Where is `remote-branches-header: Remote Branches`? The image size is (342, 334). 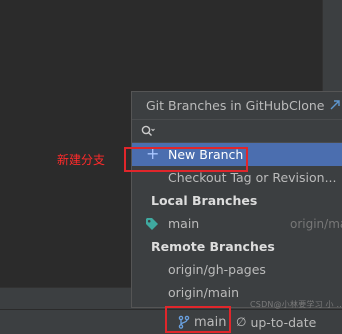
remote-branches-header: Remote Branches is located at coordinates (213, 246).